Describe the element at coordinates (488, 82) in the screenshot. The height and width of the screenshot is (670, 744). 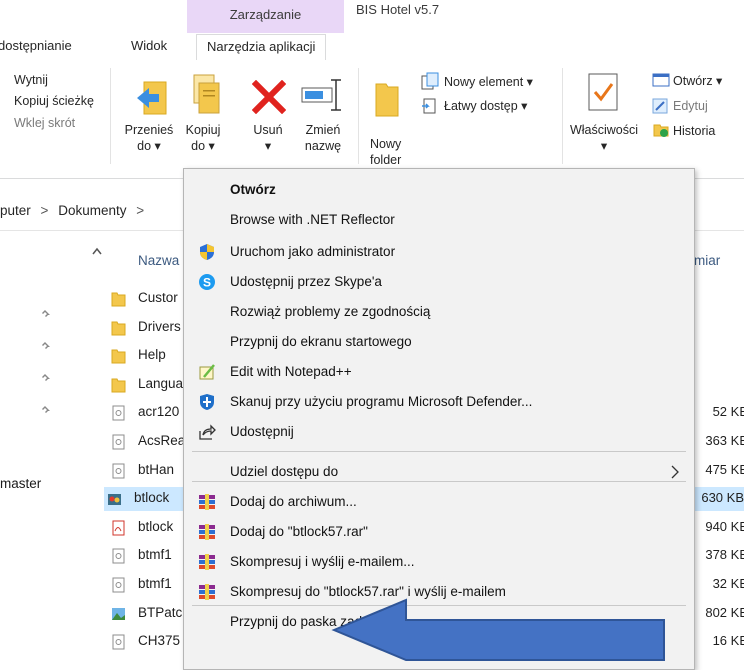
I see `new-item-button: Nowy element ▾` at that location.